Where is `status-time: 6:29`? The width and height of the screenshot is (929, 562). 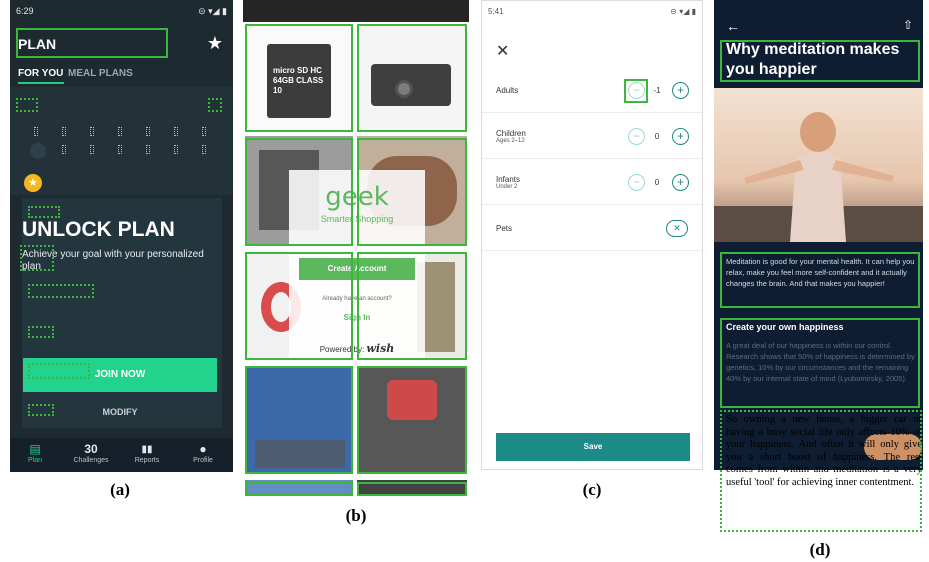 status-time: 6:29 is located at coordinates (25, 11).